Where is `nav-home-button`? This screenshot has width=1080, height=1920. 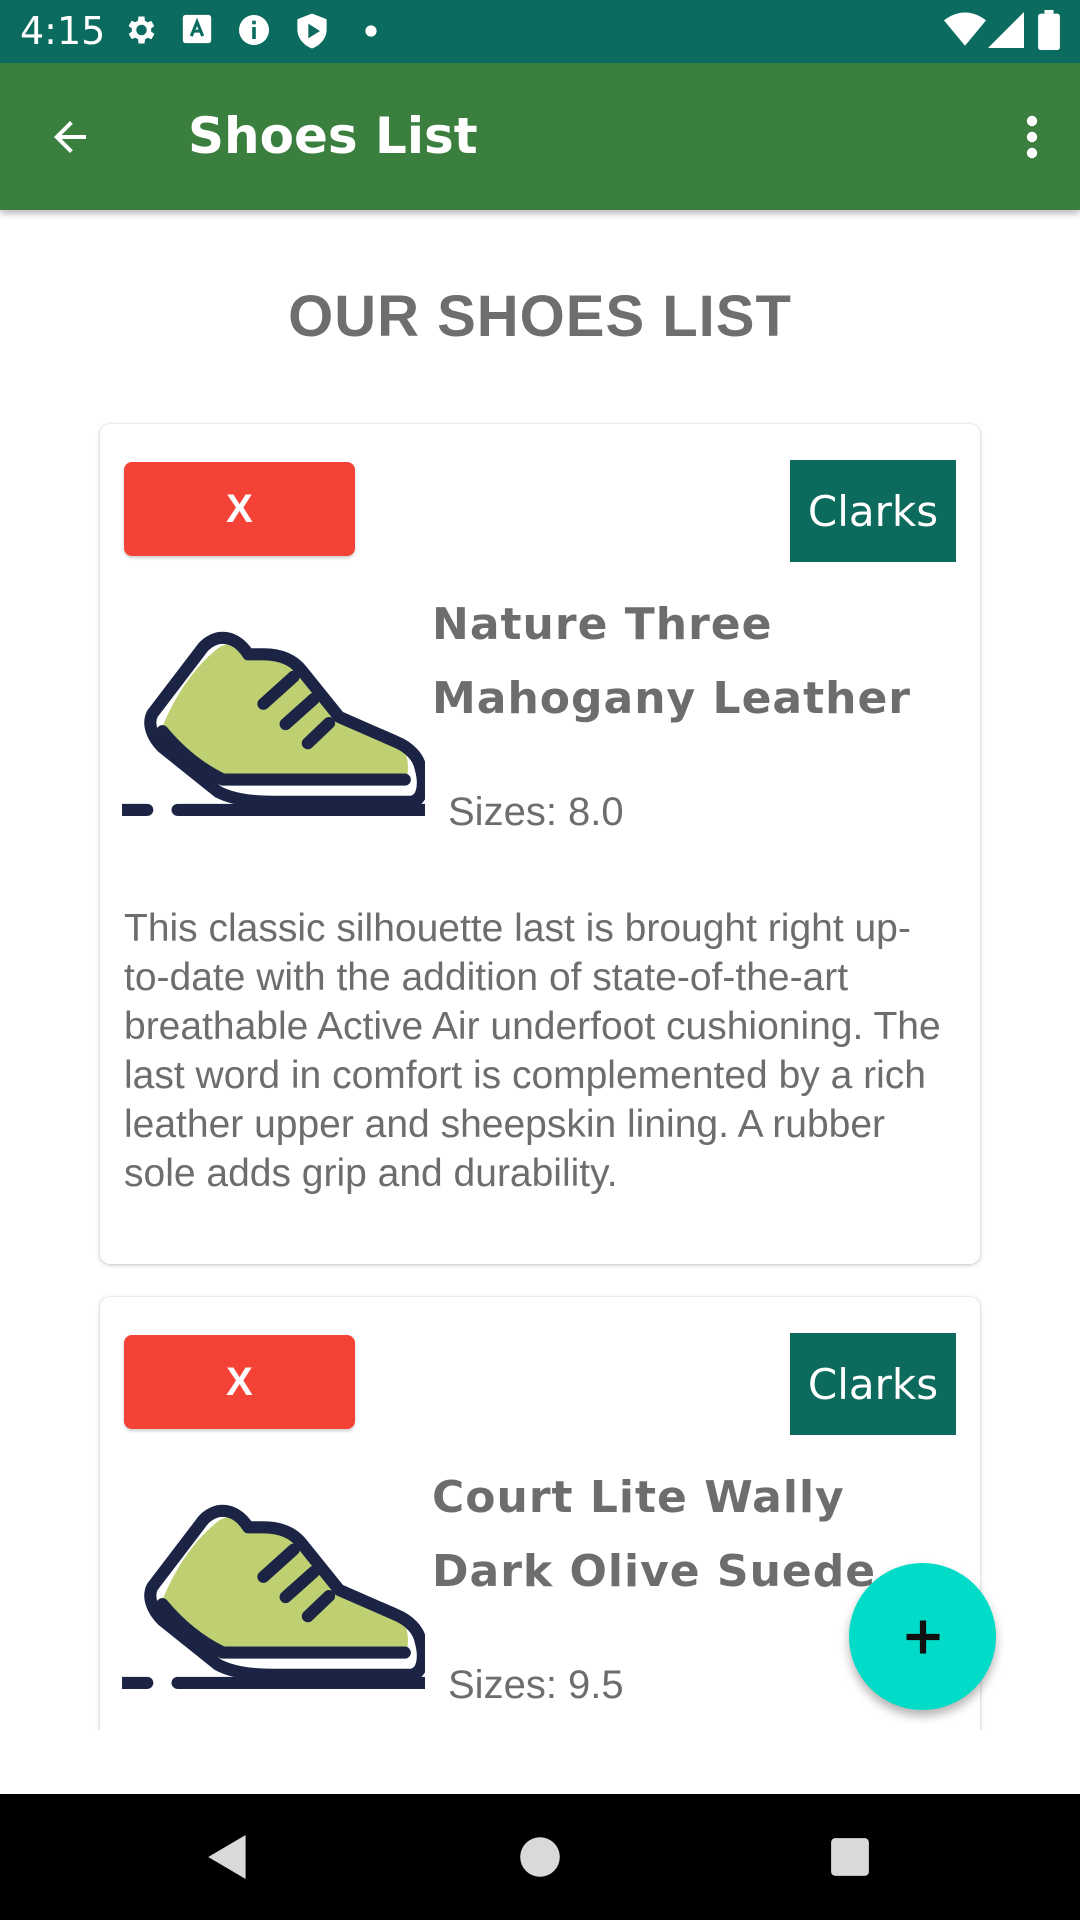
nav-home-button is located at coordinates (540, 1857).